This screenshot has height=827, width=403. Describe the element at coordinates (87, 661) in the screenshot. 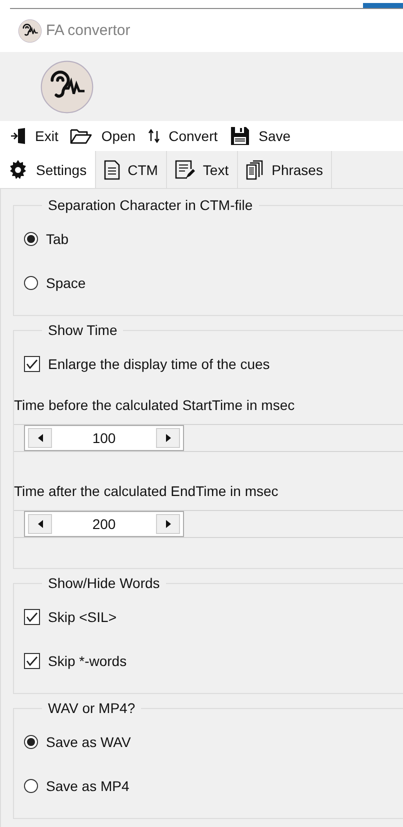

I see `checkbox-label: Skip *-words` at that location.